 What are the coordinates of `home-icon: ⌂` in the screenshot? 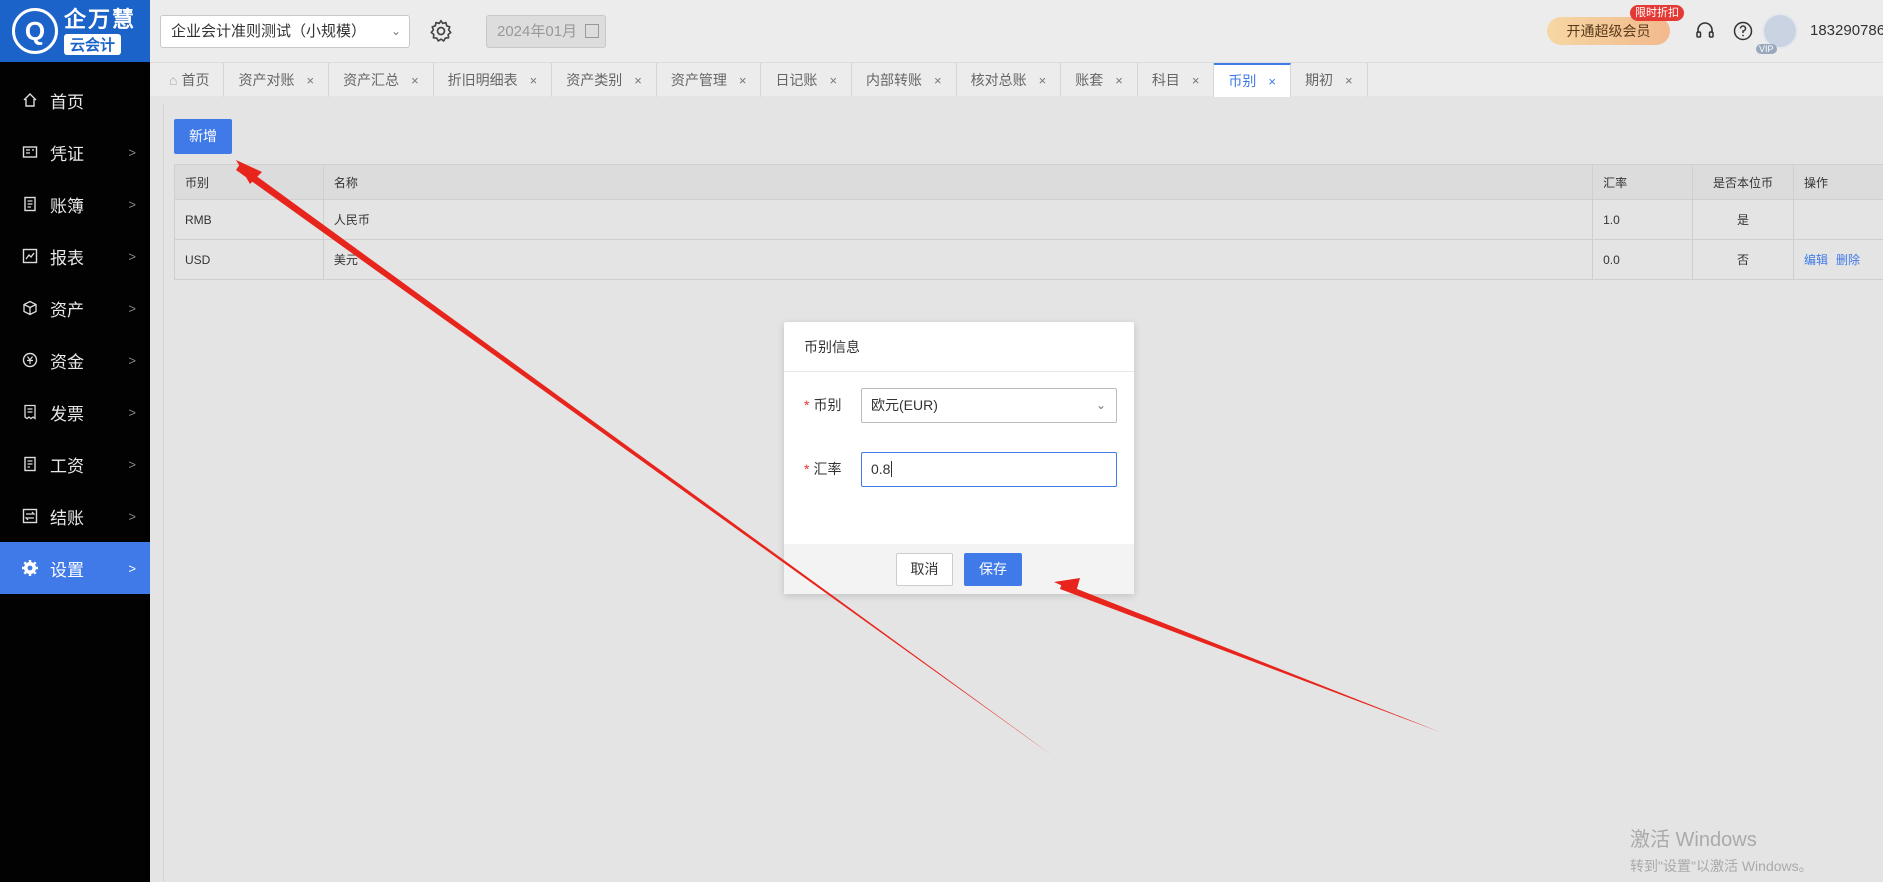 It's located at (173, 80).